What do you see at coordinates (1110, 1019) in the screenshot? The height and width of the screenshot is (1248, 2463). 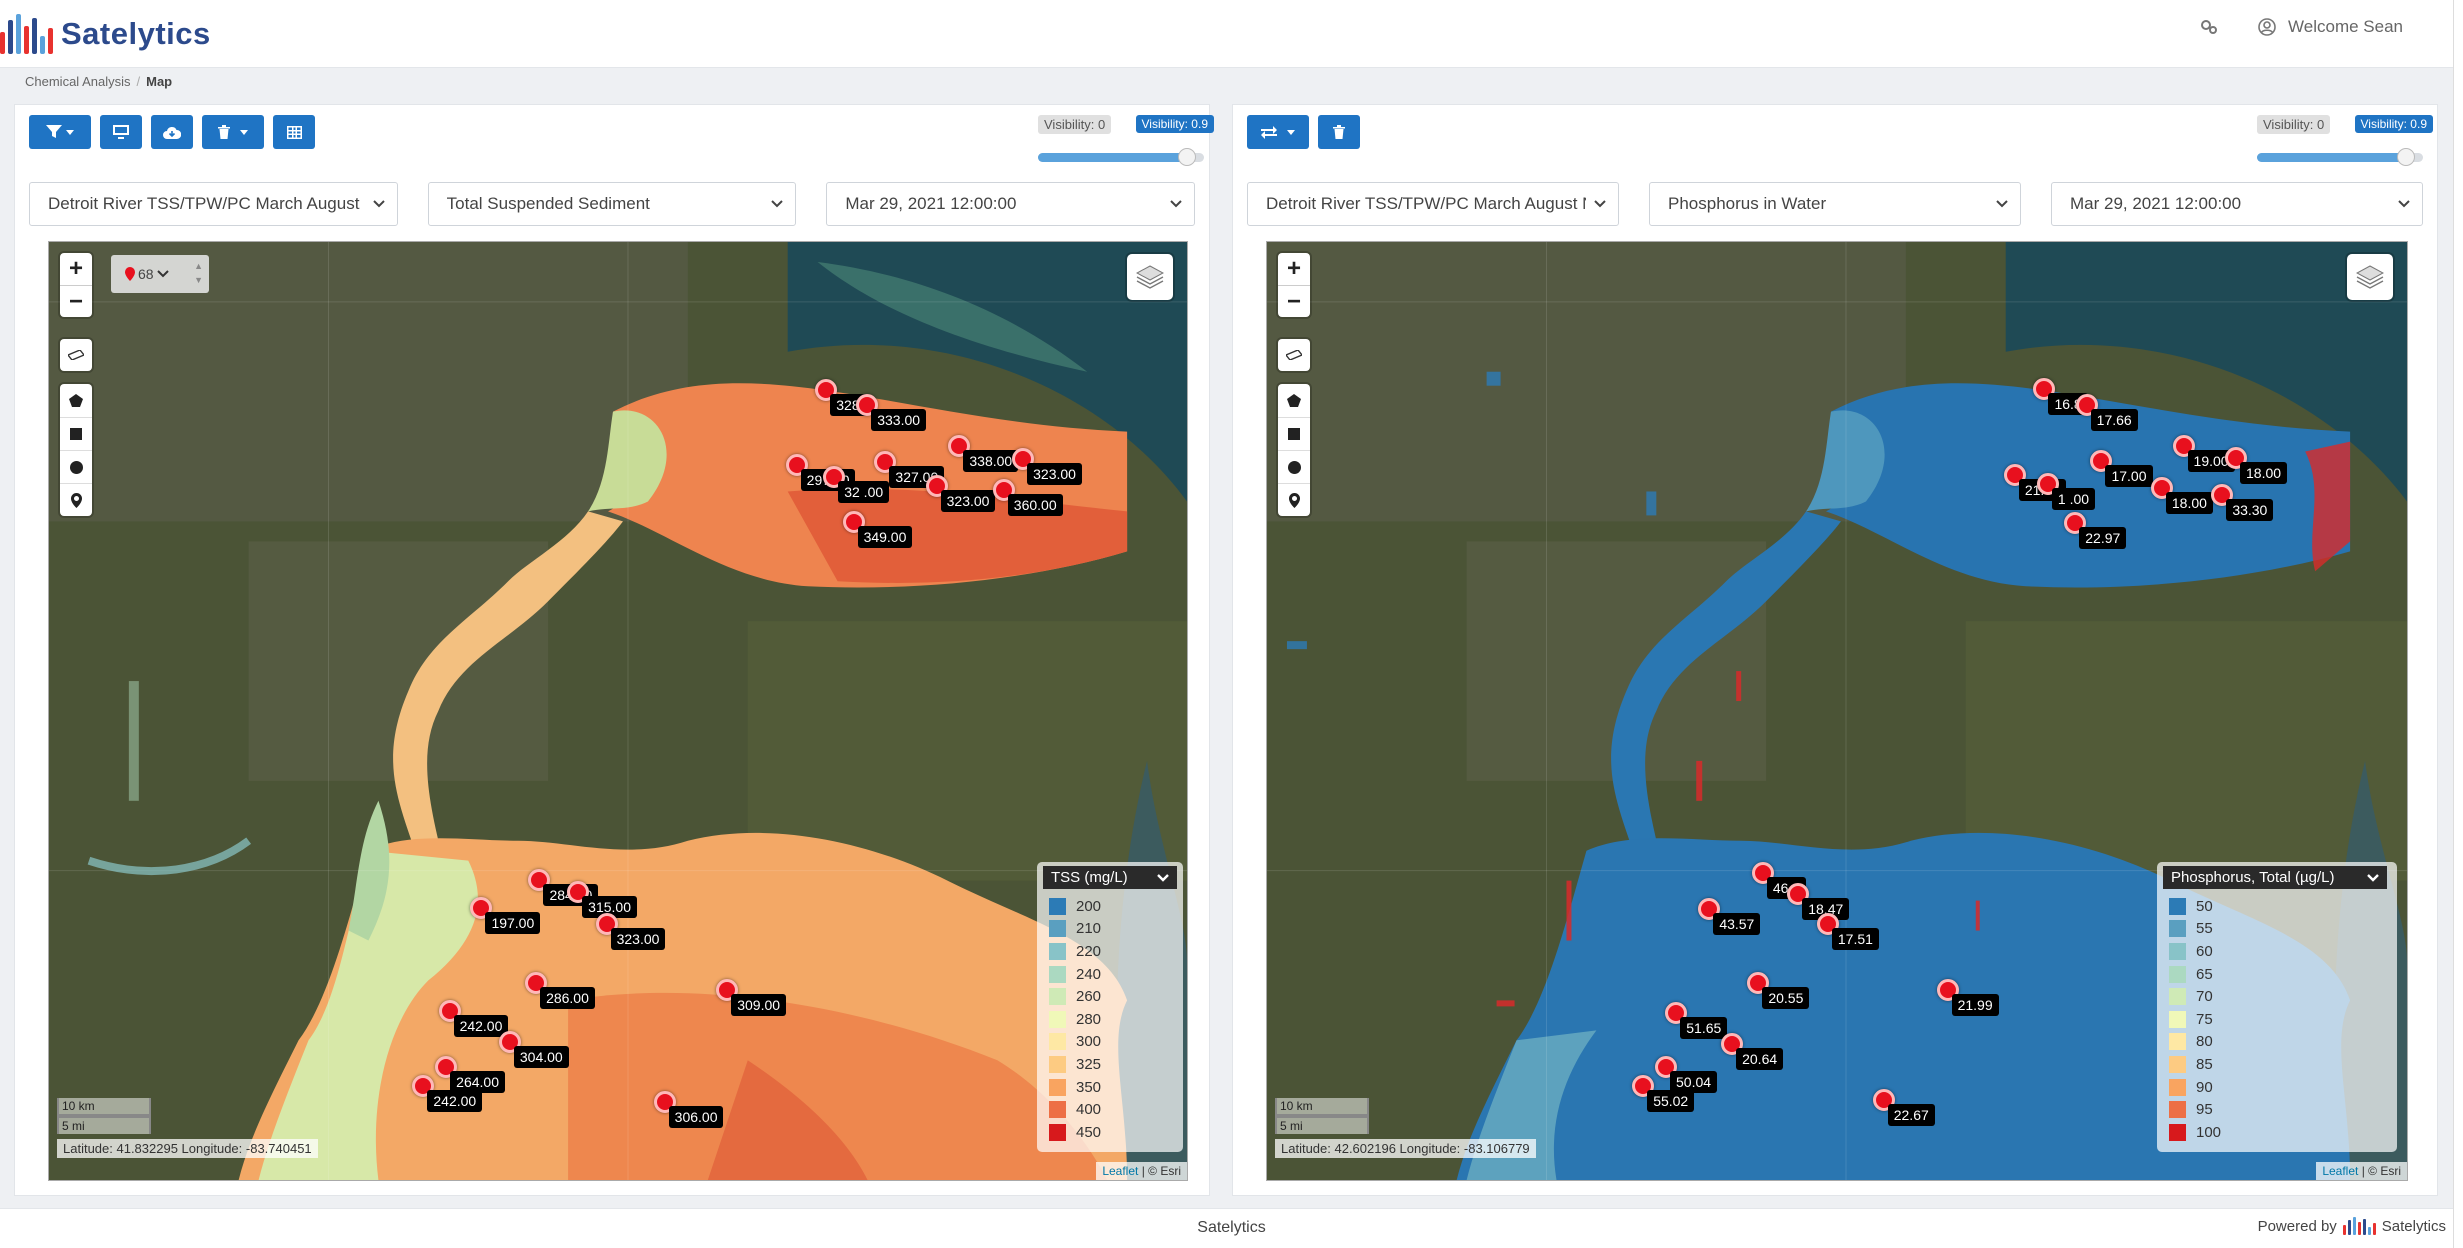 I see `legend-entry: 280` at bounding box center [1110, 1019].